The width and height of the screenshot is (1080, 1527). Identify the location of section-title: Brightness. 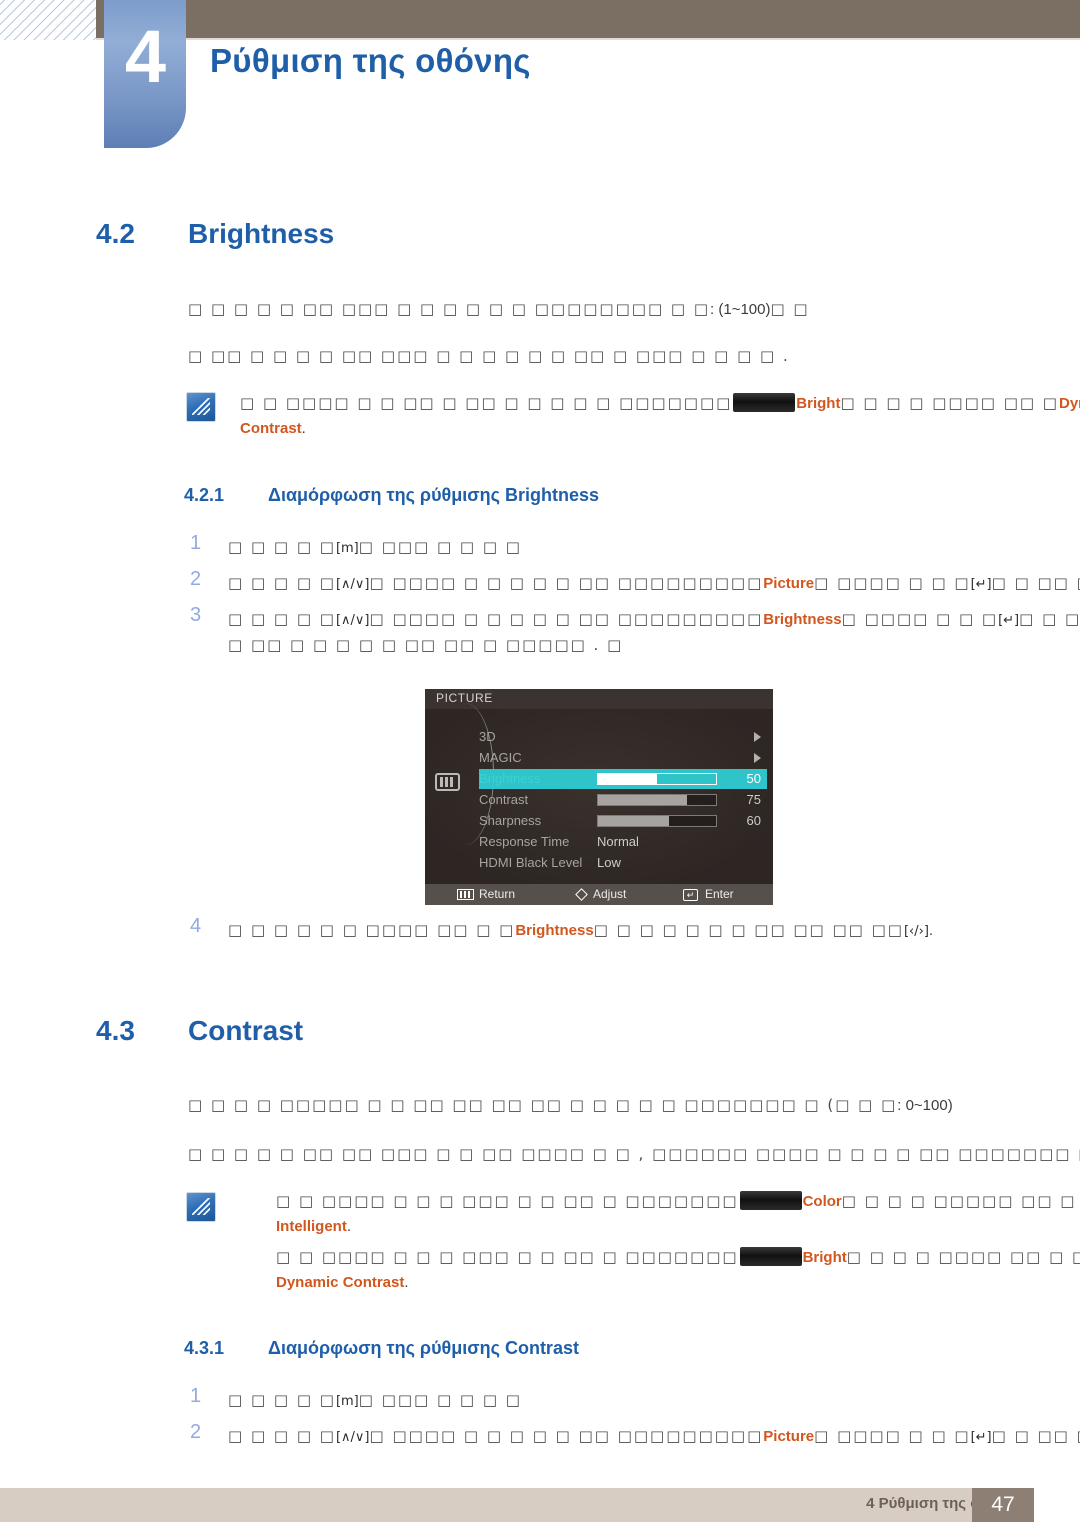
(261, 233).